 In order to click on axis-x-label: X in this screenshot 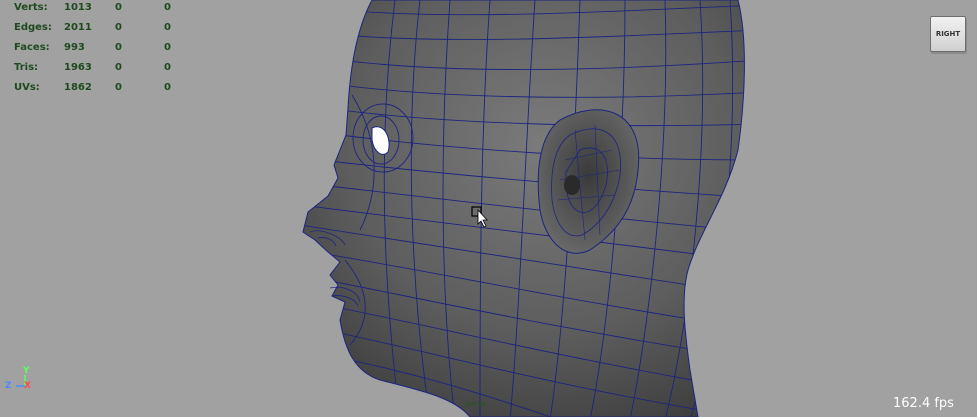, I will do `click(27, 386)`.